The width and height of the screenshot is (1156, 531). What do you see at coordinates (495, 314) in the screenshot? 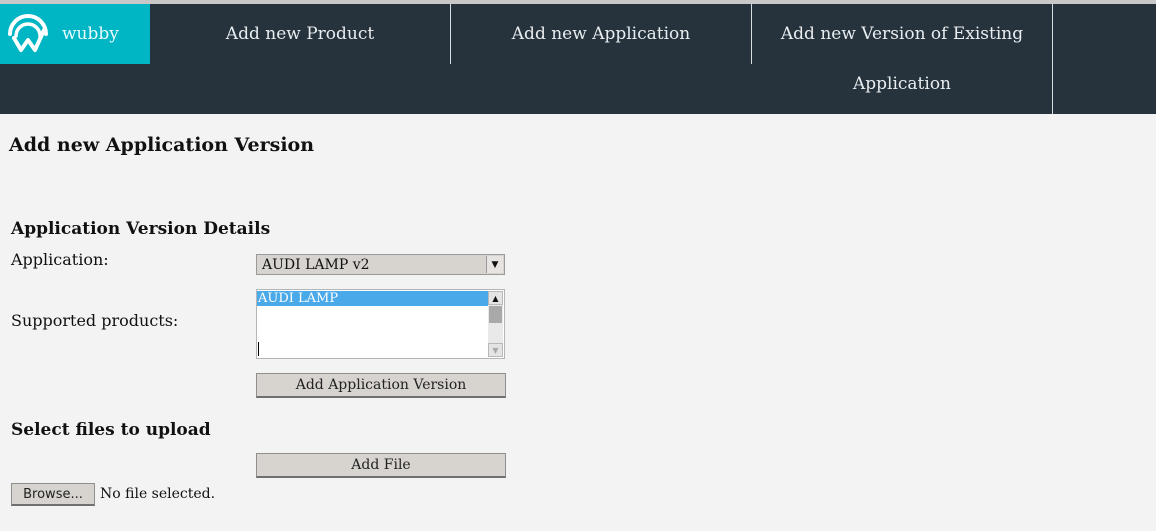
I see `scrollbar-thumb` at bounding box center [495, 314].